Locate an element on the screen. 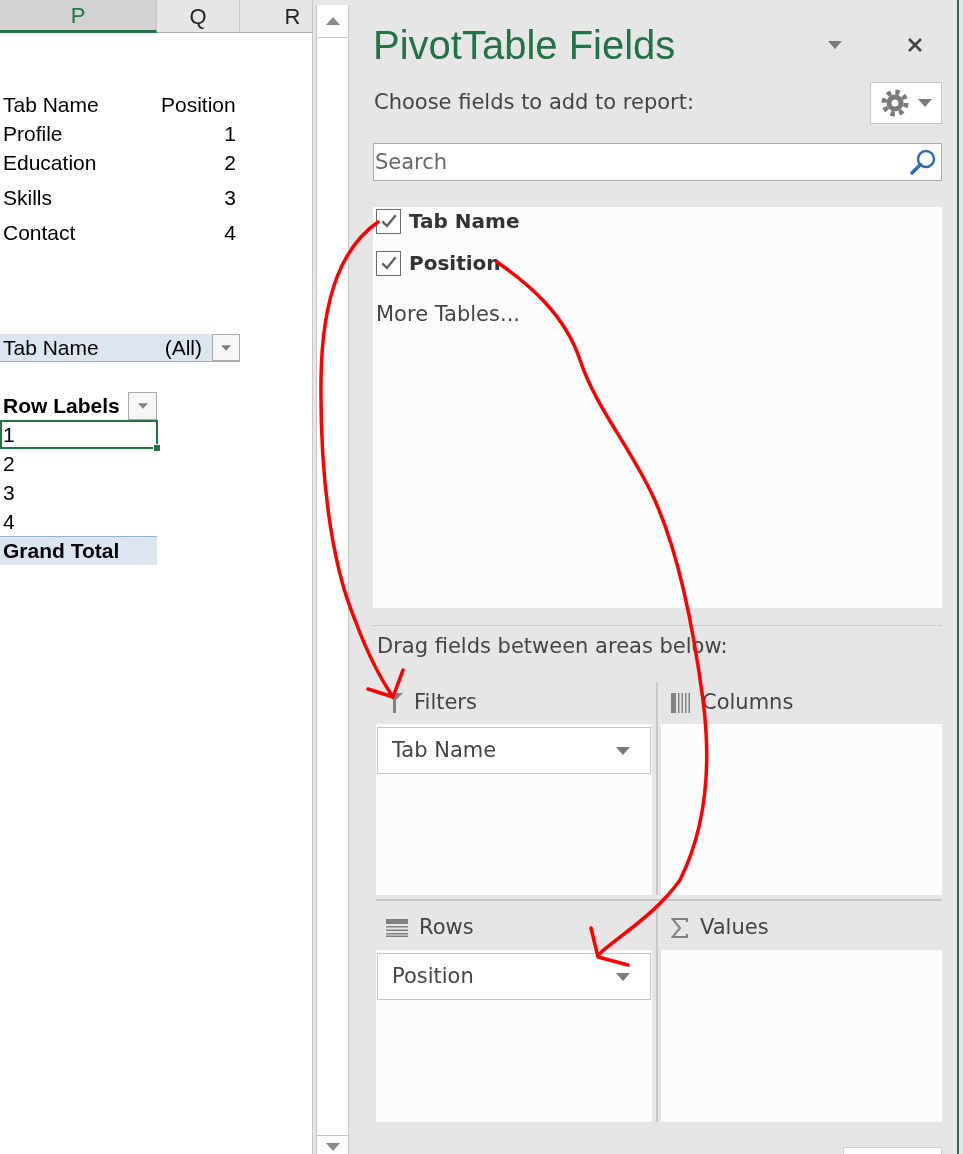  table-cell: 2 is located at coordinates (79, 463).